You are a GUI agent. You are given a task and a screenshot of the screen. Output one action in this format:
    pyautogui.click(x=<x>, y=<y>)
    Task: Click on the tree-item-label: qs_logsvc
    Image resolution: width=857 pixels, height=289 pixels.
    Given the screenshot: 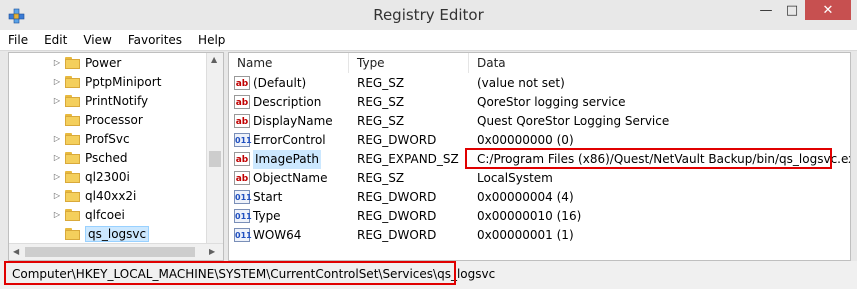 What is the action you would take?
    pyautogui.click(x=117, y=233)
    